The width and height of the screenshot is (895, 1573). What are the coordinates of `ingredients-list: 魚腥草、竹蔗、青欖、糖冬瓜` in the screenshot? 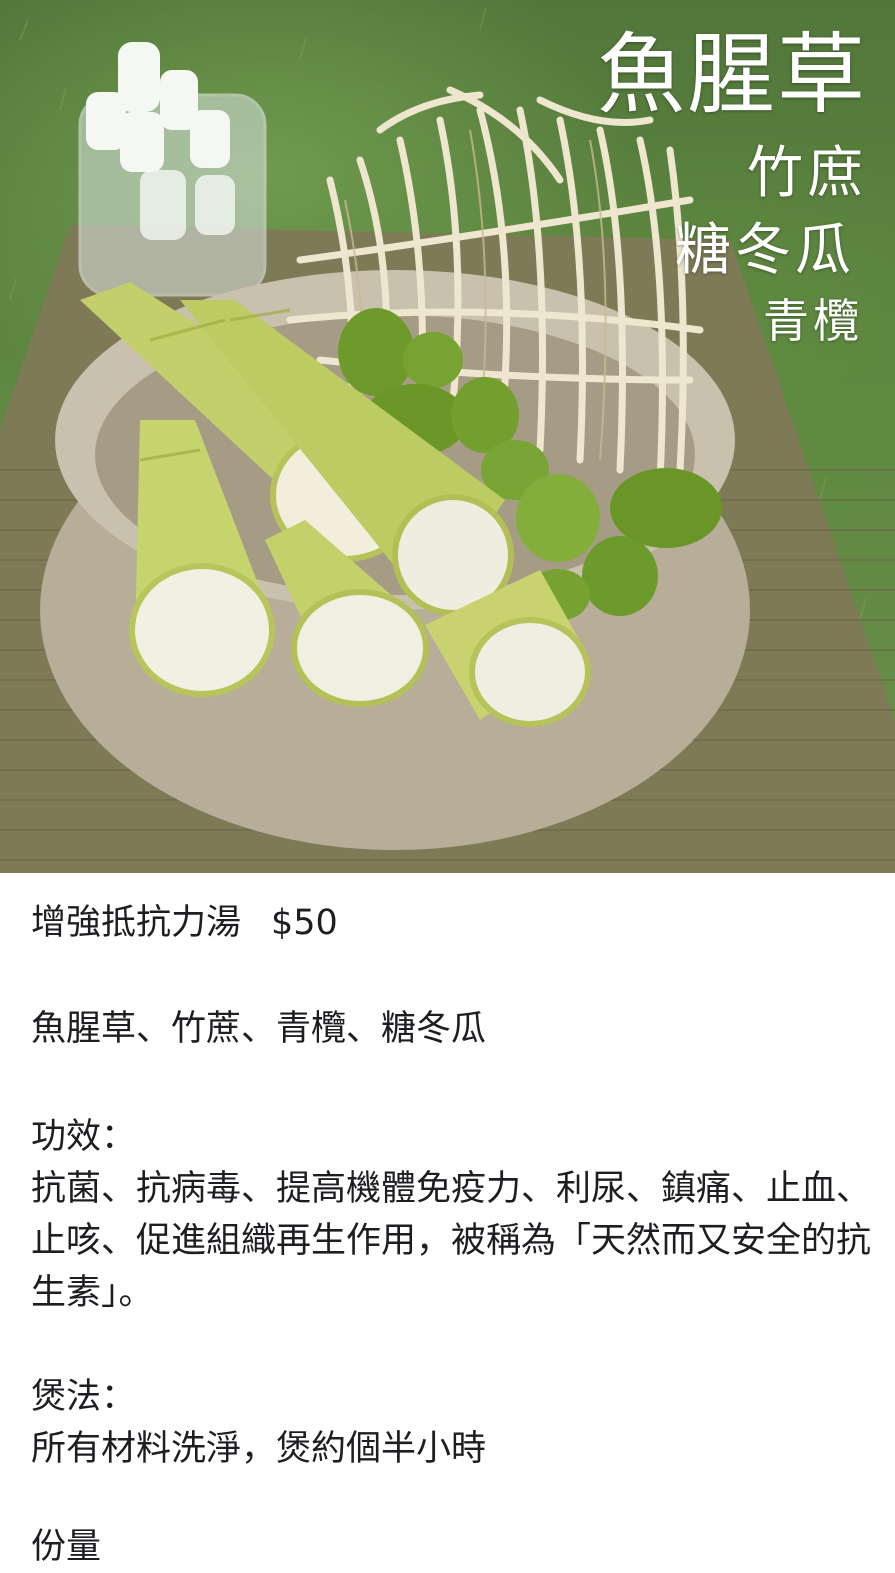 It's located at (259, 1029).